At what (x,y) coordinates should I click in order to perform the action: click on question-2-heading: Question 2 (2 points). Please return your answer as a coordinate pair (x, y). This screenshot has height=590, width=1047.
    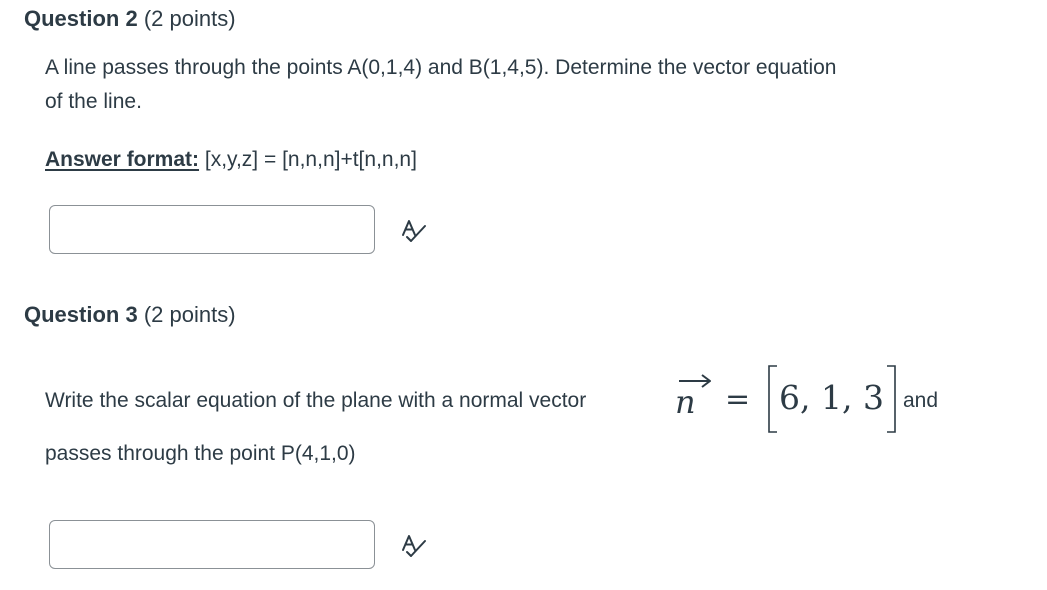
    Looking at the image, I should click on (130, 19).